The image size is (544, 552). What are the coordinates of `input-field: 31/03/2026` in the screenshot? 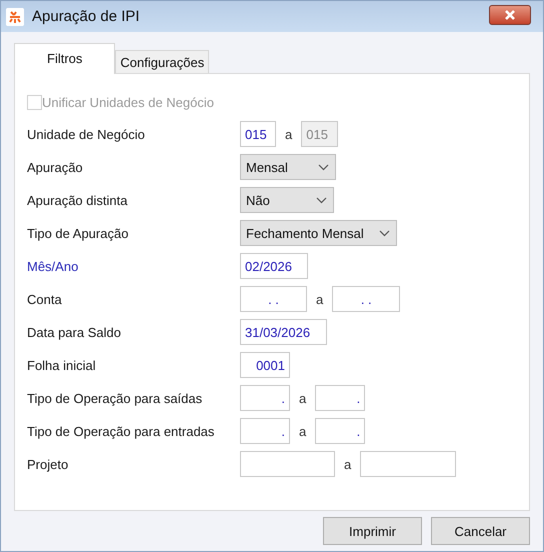 It's located at (283, 332).